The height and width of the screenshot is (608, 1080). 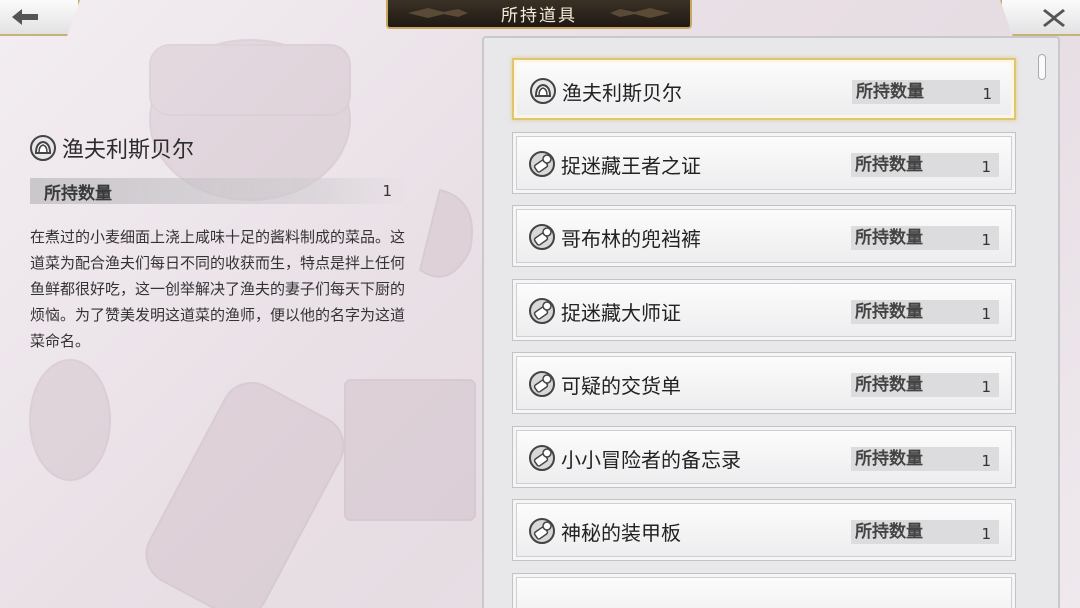 What do you see at coordinates (764, 590) in the screenshot?
I see `list-item` at bounding box center [764, 590].